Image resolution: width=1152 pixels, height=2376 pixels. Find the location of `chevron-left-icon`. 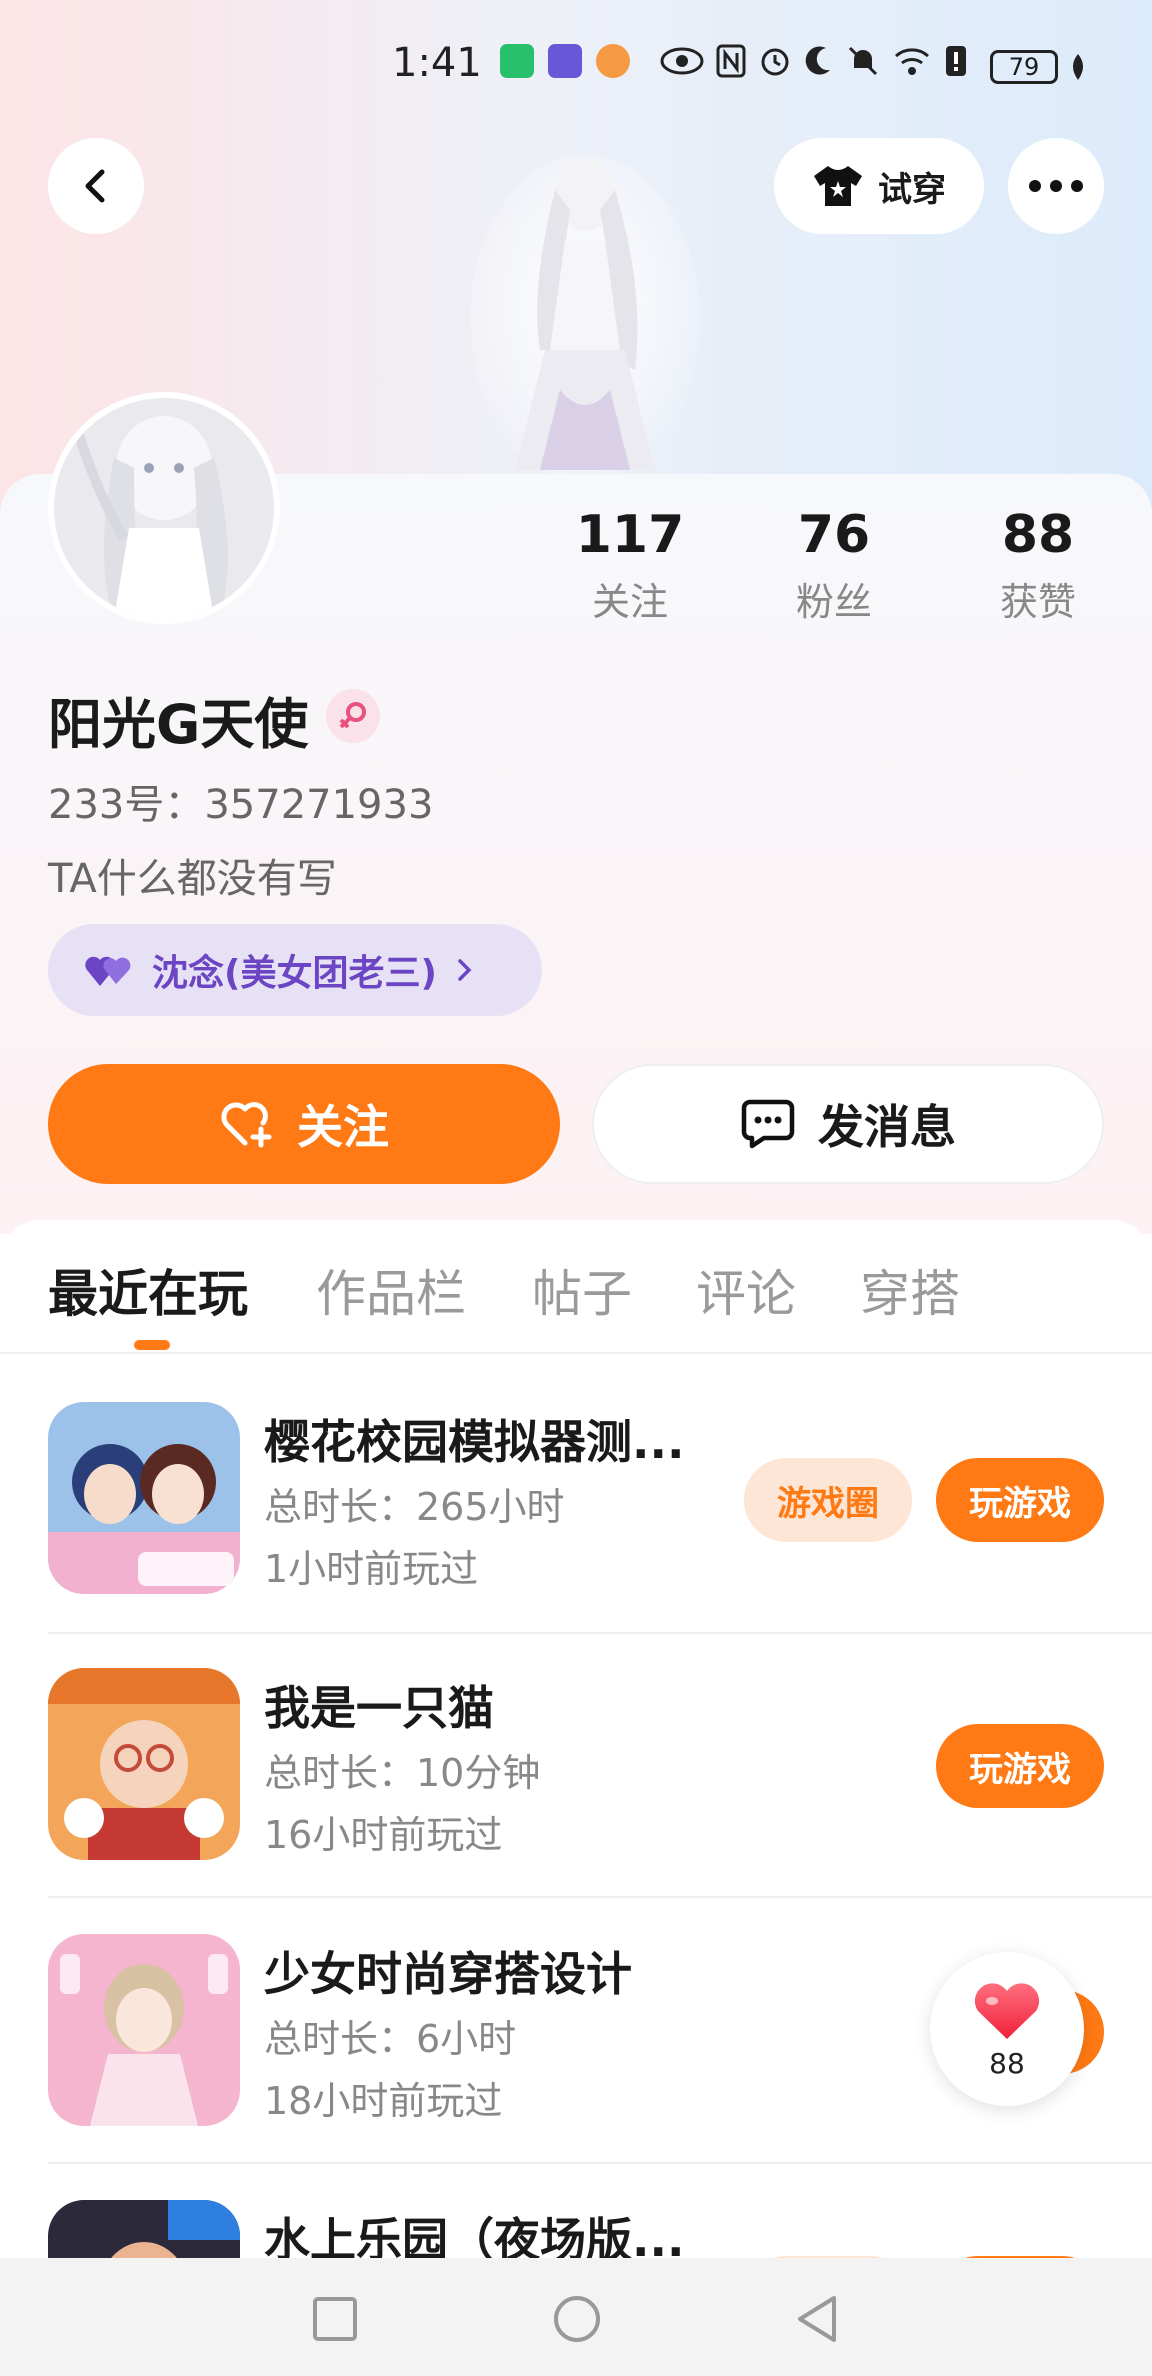

chevron-left-icon is located at coordinates (95, 186).